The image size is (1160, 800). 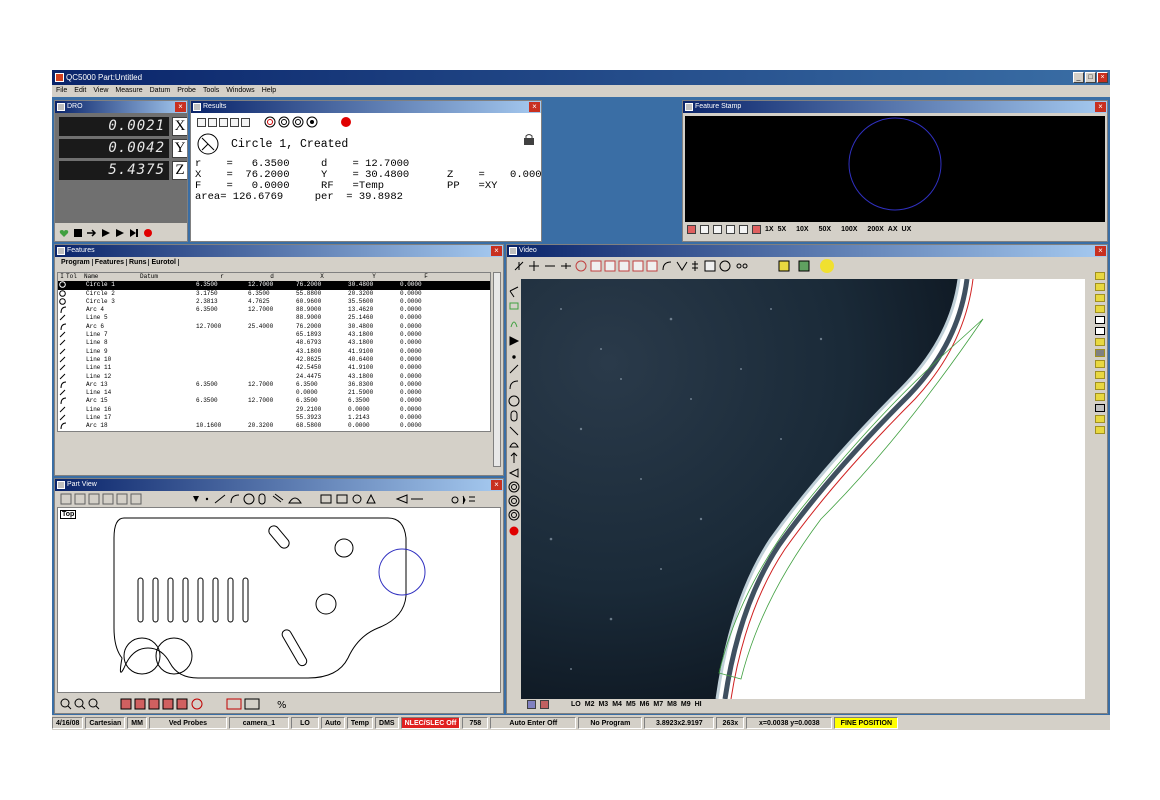 I want to click on table-row: Line 12 24.4475 43.1800 0.0000, so click(x=274, y=377).